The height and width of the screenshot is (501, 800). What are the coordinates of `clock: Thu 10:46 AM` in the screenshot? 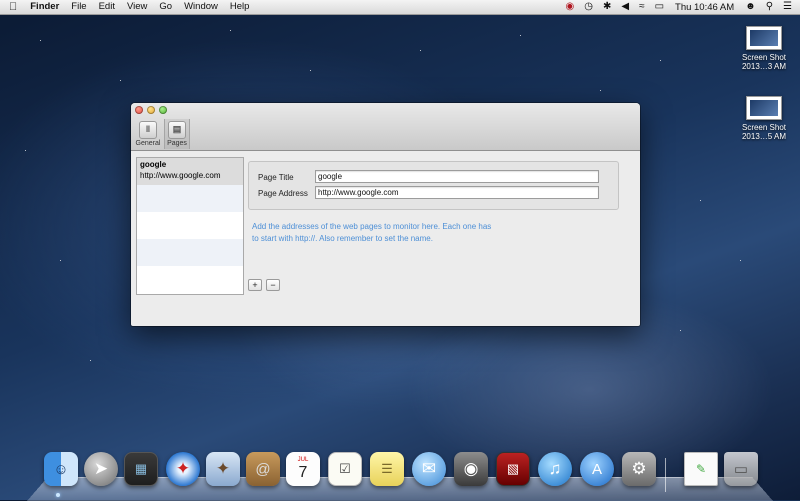 It's located at (704, 7).